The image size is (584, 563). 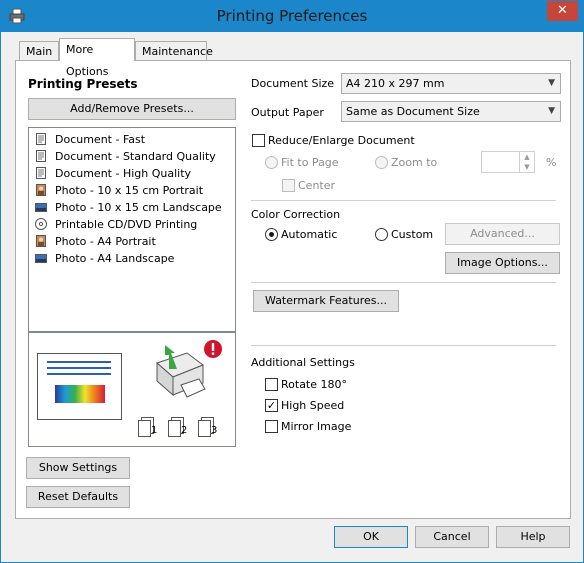 What do you see at coordinates (287, 112) in the screenshot?
I see `output-paper-label: Output Paper` at bounding box center [287, 112].